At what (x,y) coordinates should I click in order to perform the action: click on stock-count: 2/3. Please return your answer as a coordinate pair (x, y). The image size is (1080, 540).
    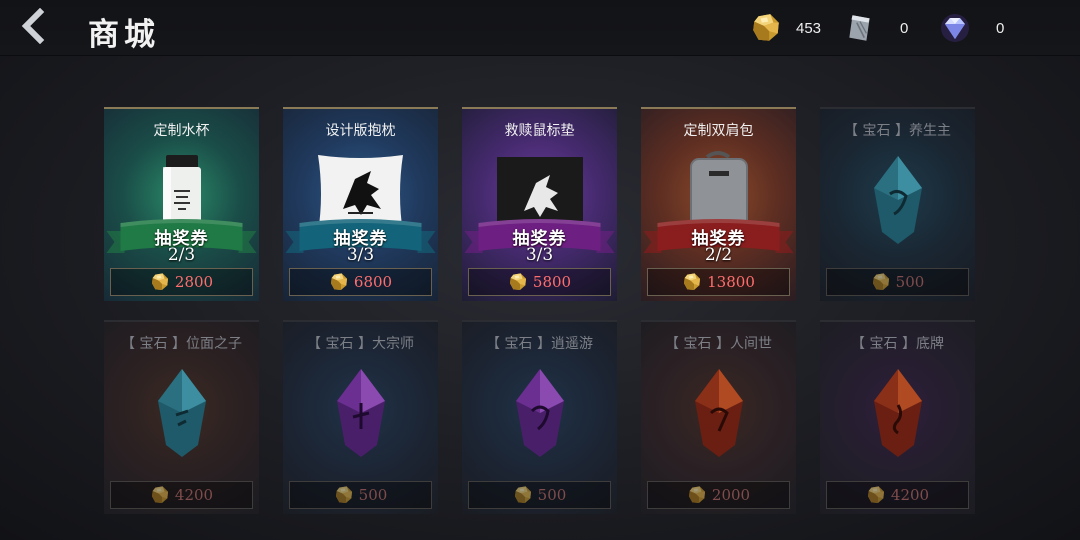
    Looking at the image, I should click on (181, 255).